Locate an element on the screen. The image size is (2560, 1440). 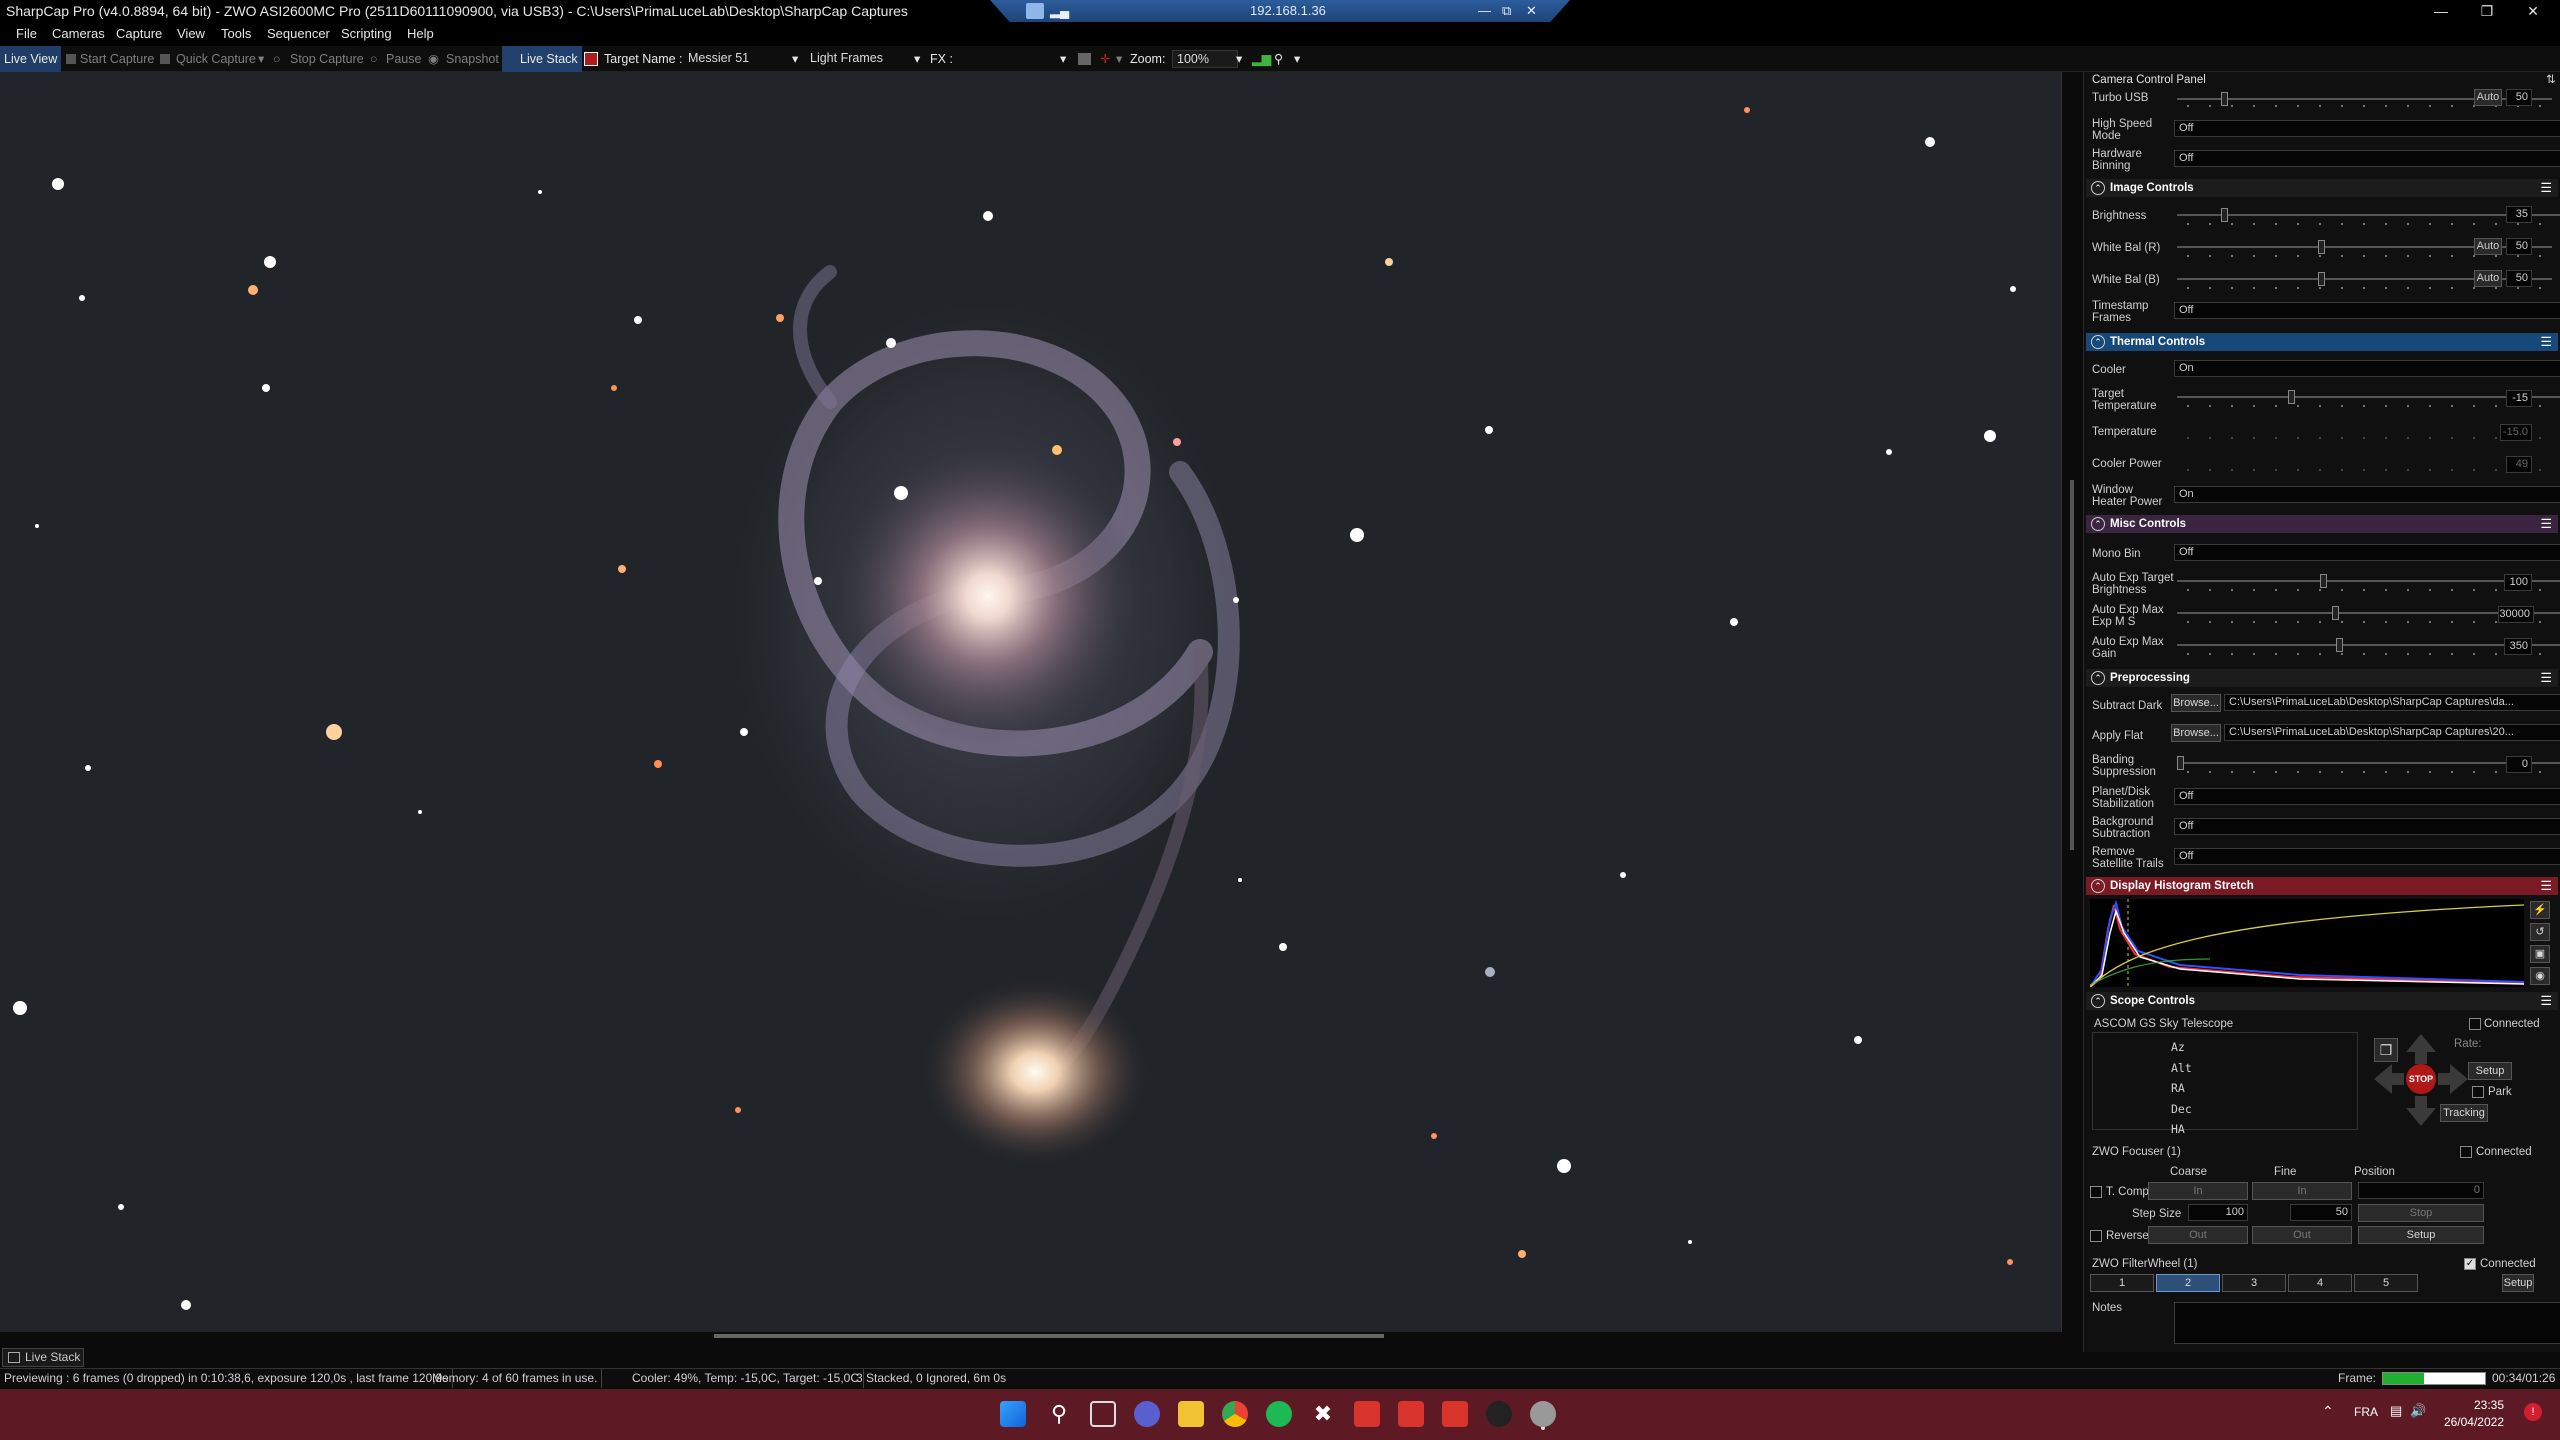
close-button: ✕ is located at coordinates (2533, 11).